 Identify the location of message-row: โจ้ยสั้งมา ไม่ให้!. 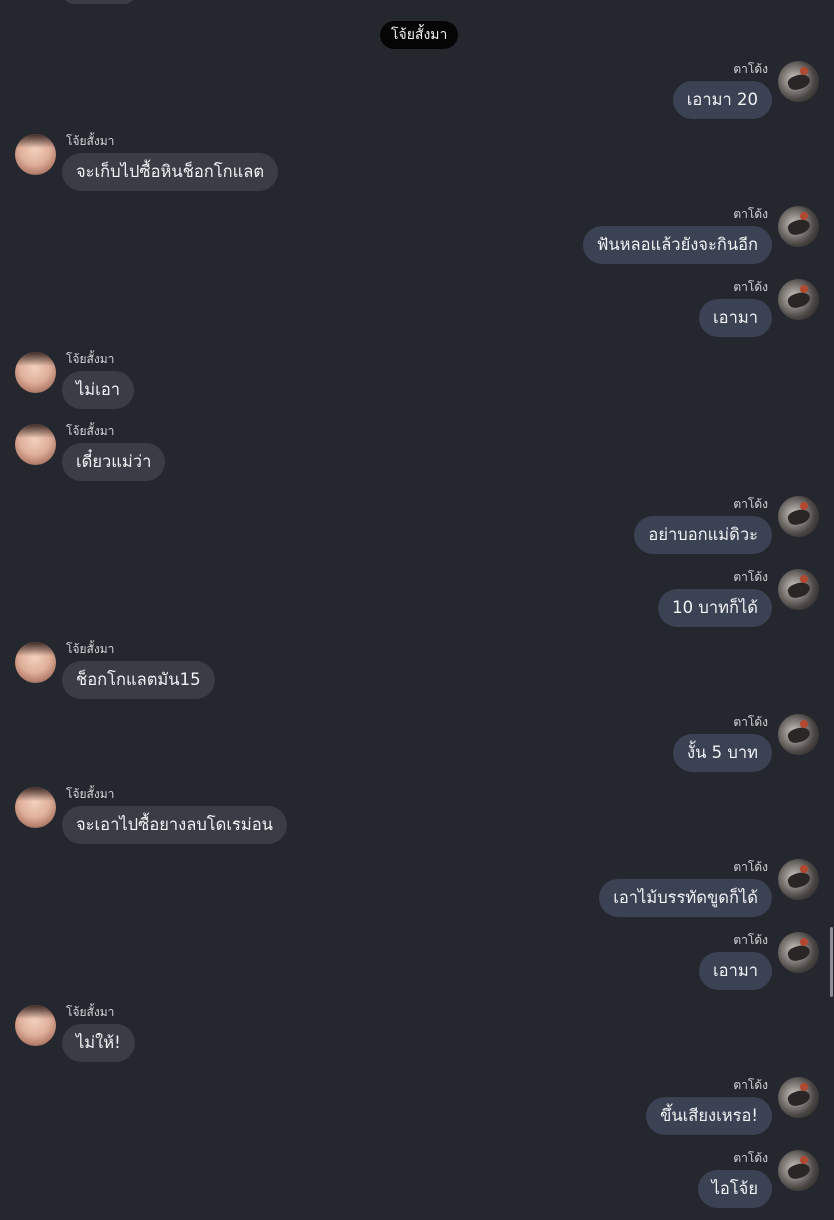
(417, 1039).